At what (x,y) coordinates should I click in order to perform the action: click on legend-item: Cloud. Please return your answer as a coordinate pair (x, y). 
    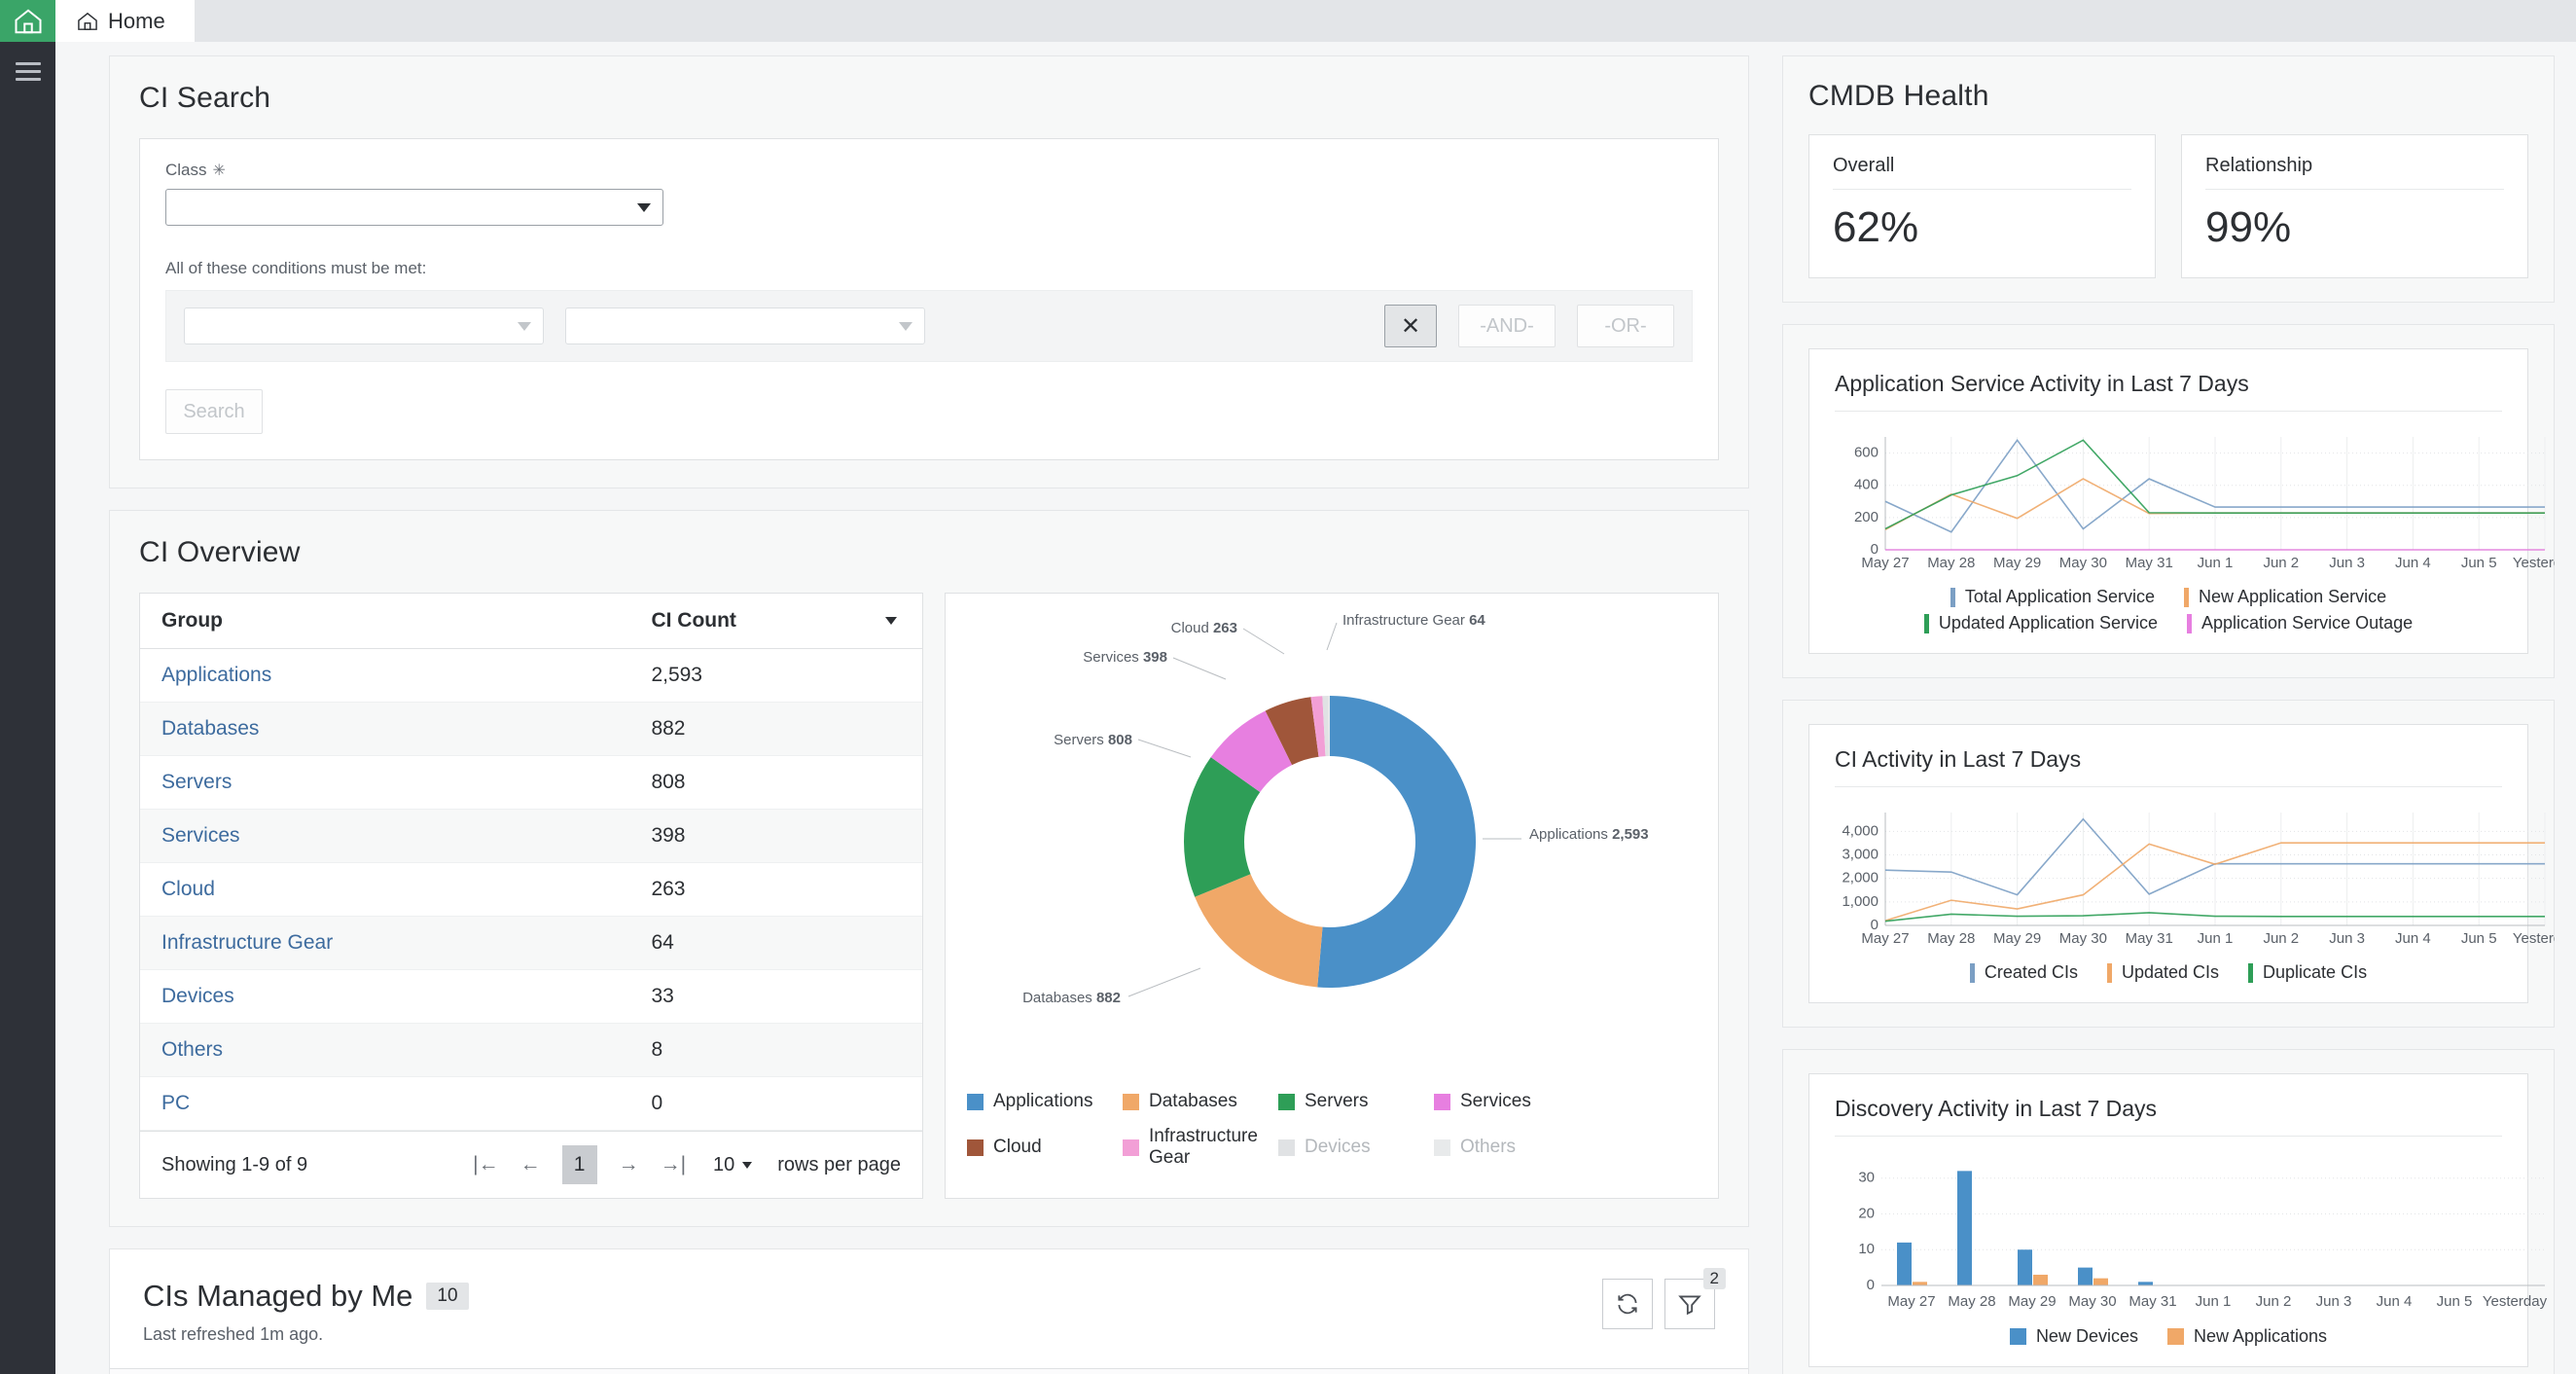
    Looking at the image, I should click on (1045, 1148).